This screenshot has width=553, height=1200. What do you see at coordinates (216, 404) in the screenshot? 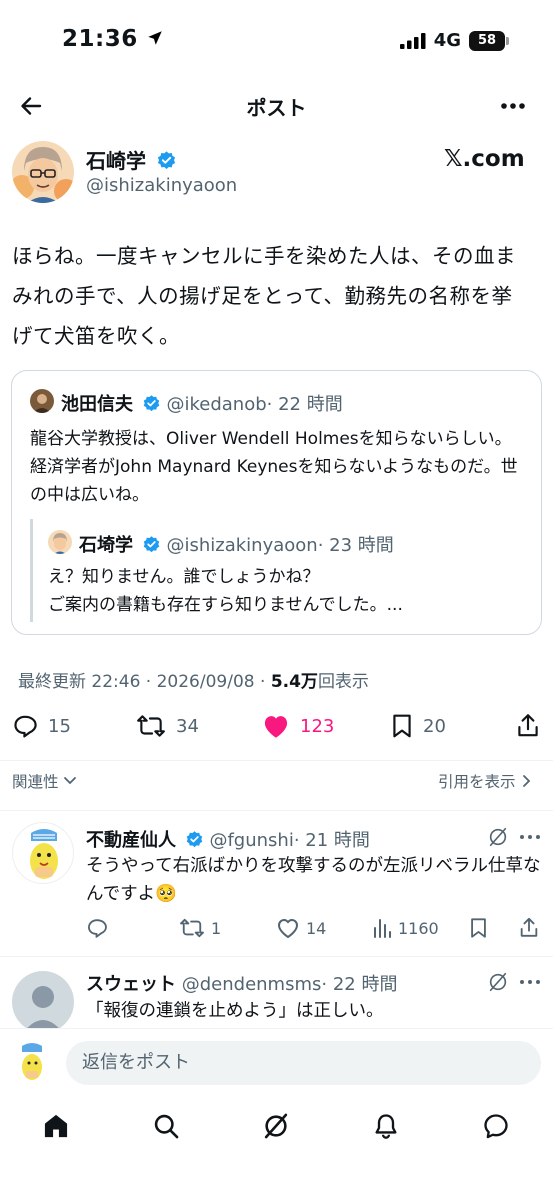
I see `quote-author-handle: @ikedanob` at bounding box center [216, 404].